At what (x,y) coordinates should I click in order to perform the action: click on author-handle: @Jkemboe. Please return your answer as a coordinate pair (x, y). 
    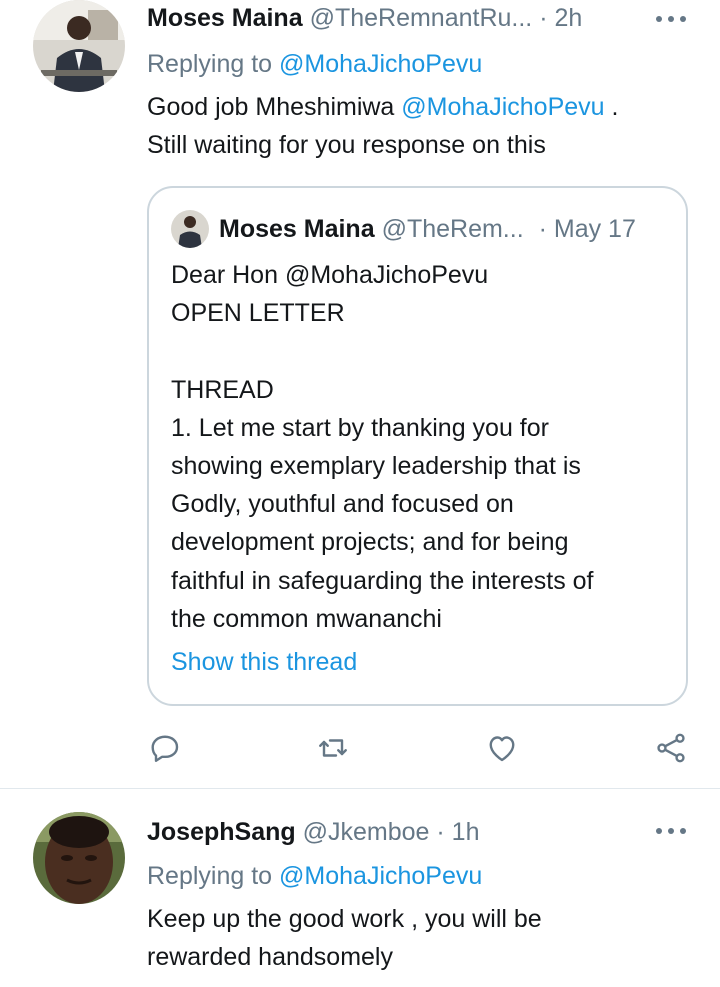
    Looking at the image, I should click on (366, 832).